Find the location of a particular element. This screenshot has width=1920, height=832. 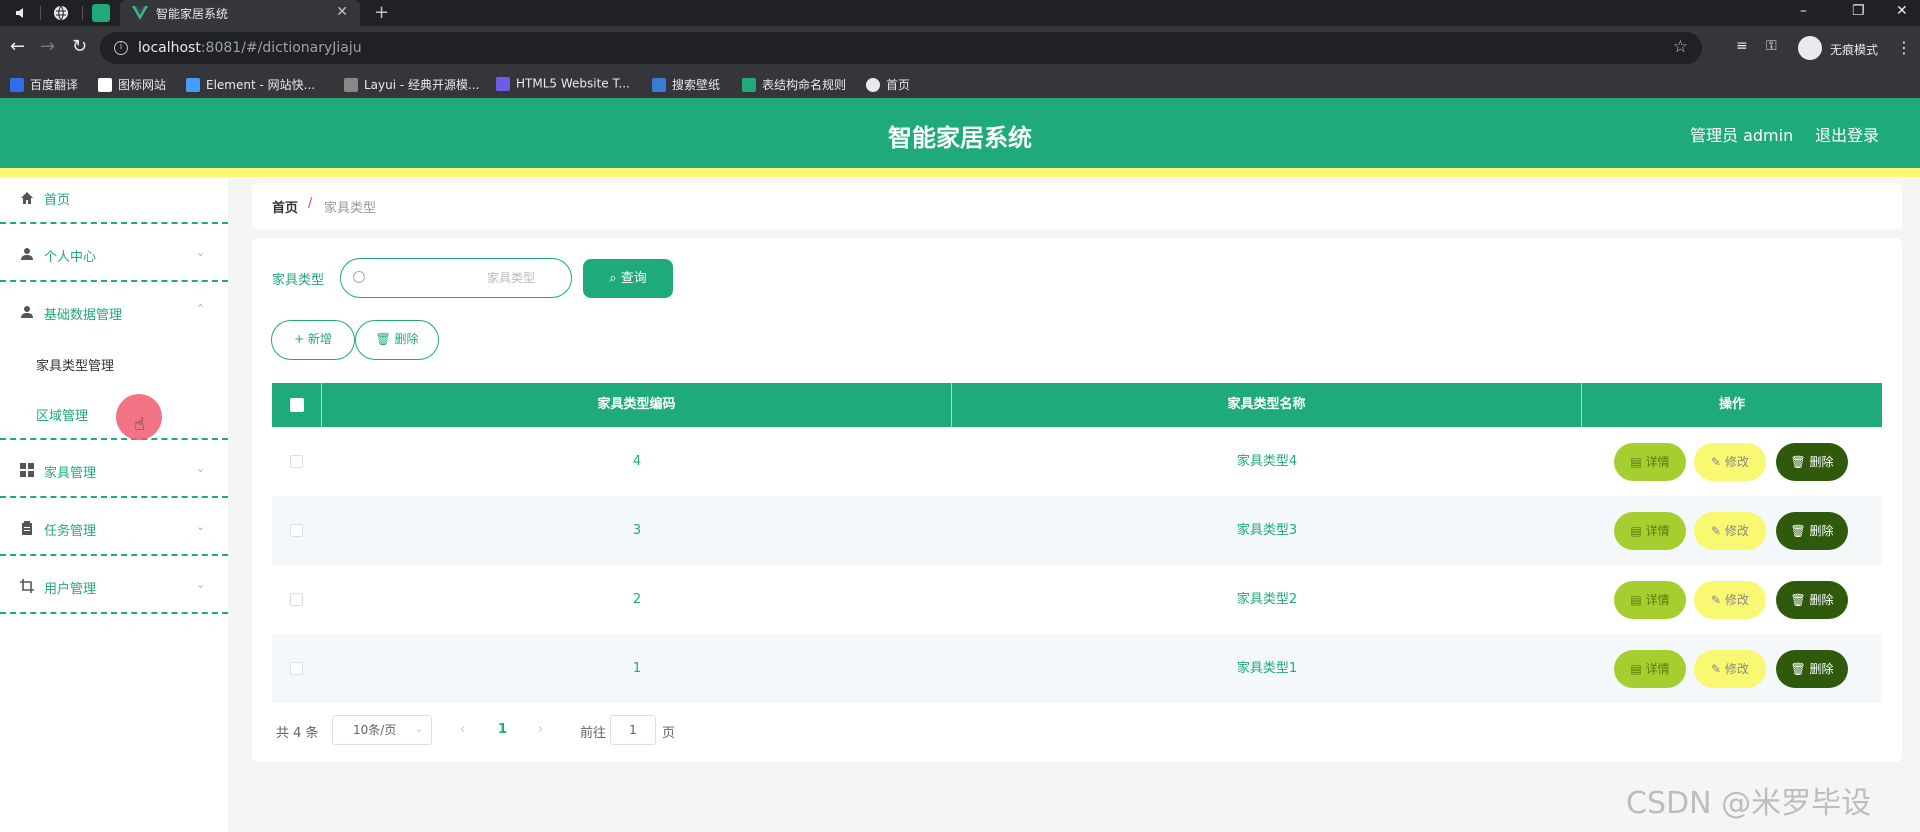

sidebar-item-home: 首页 is located at coordinates (114, 205).